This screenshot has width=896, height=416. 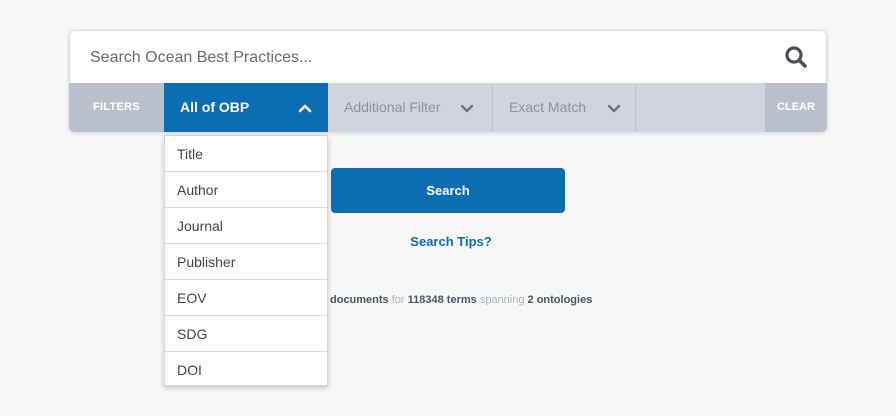 I want to click on additional-filter-label: Additional Filter, so click(x=392, y=107).